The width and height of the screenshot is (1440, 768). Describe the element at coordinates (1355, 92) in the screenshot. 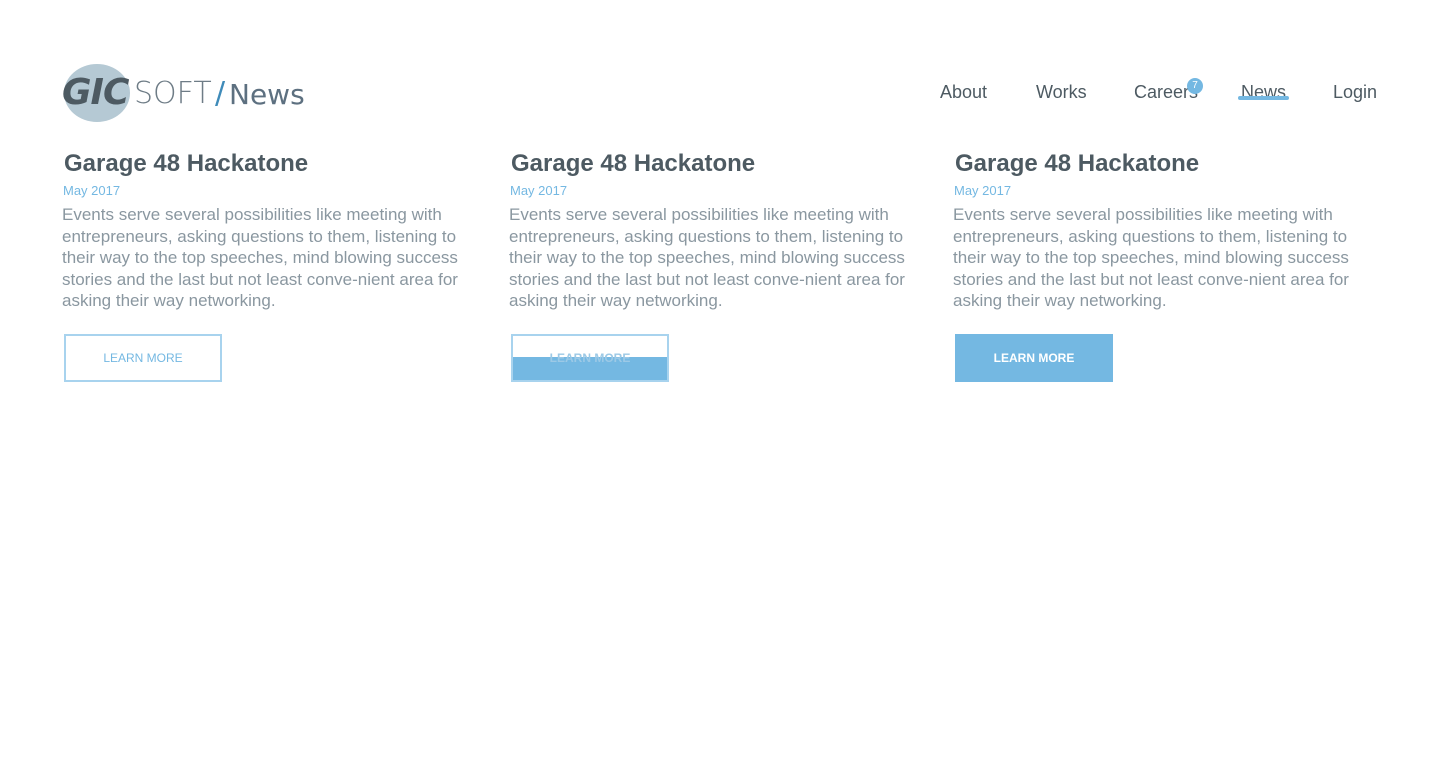

I see `nav-item-login: Login` at that location.